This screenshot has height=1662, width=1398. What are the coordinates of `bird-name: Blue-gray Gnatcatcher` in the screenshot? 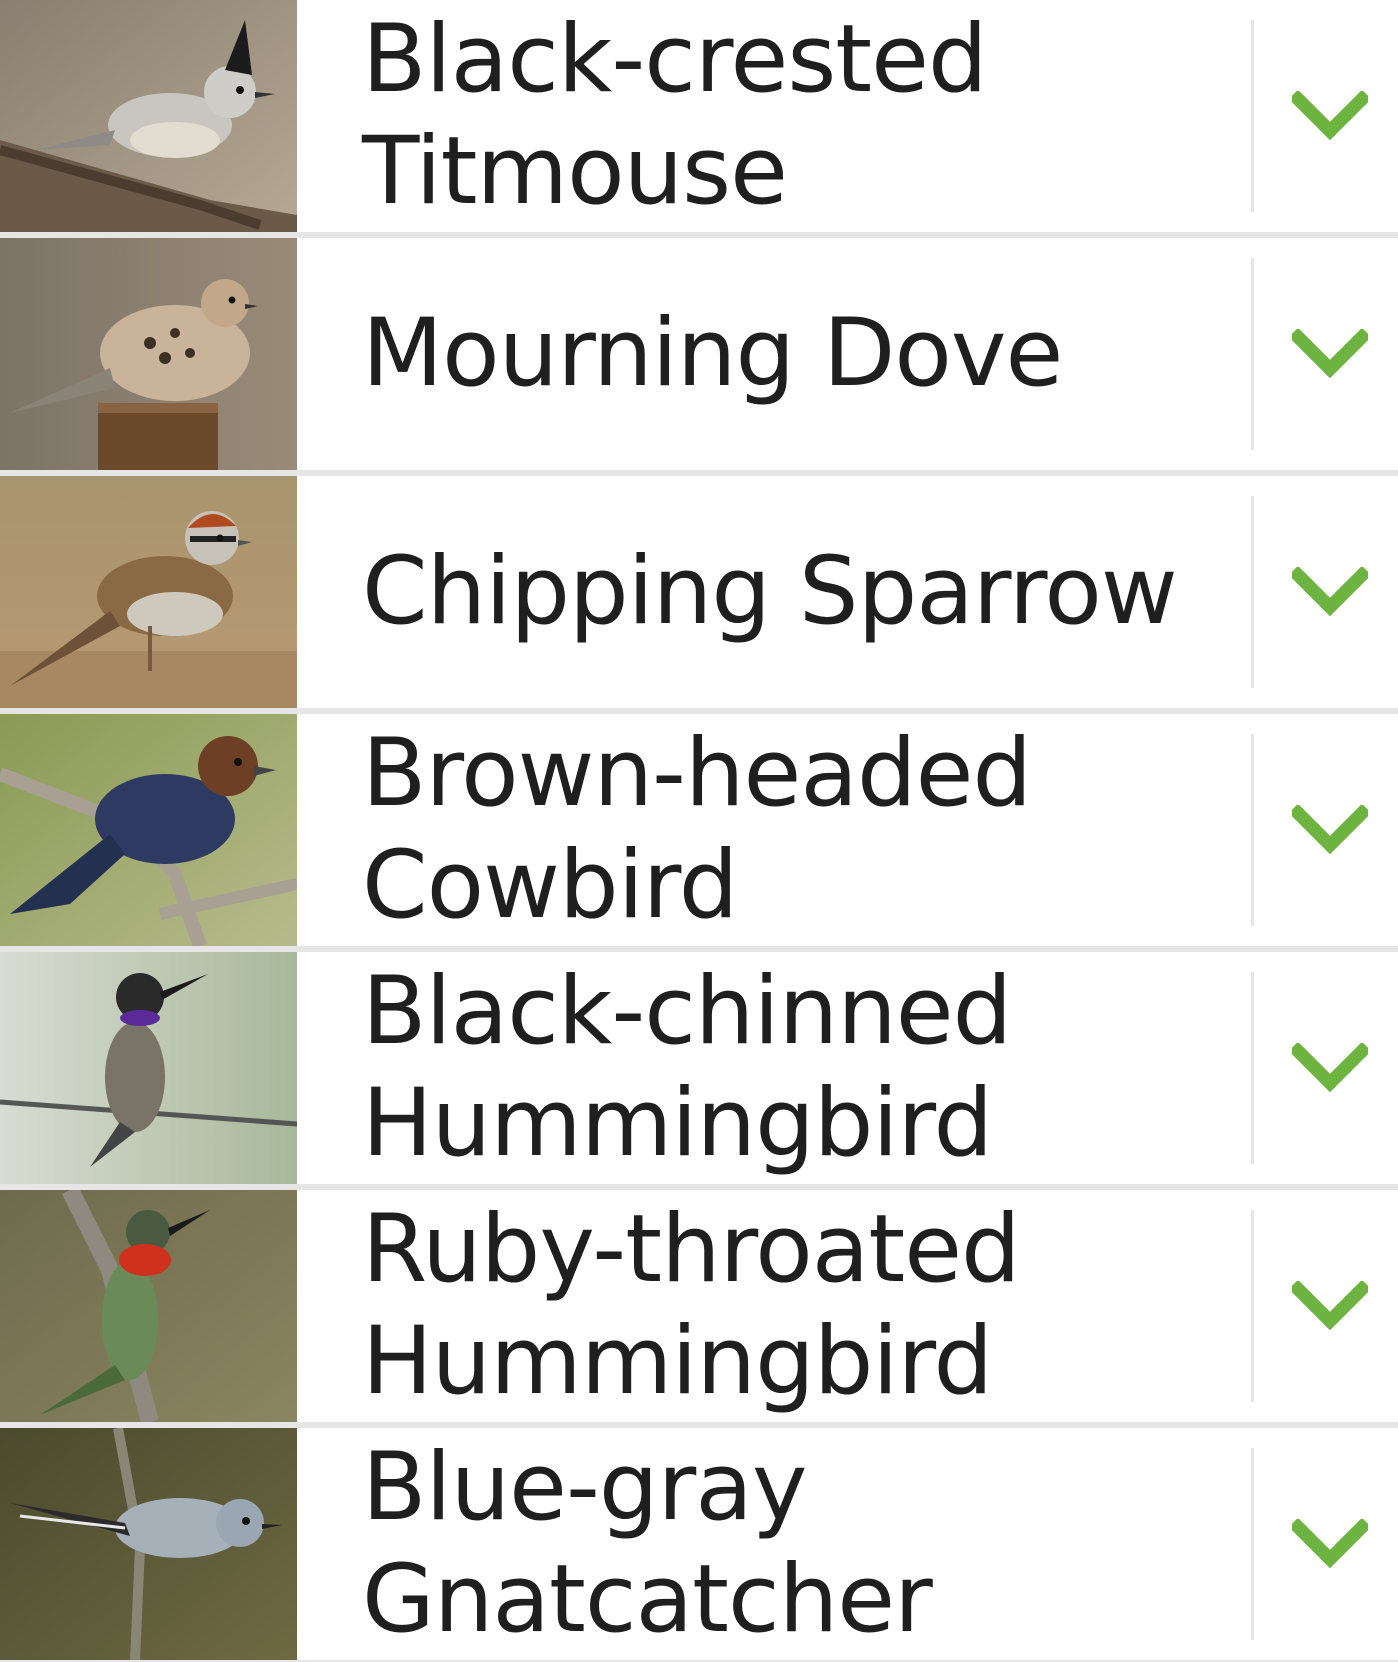 It's located at (647, 1543).